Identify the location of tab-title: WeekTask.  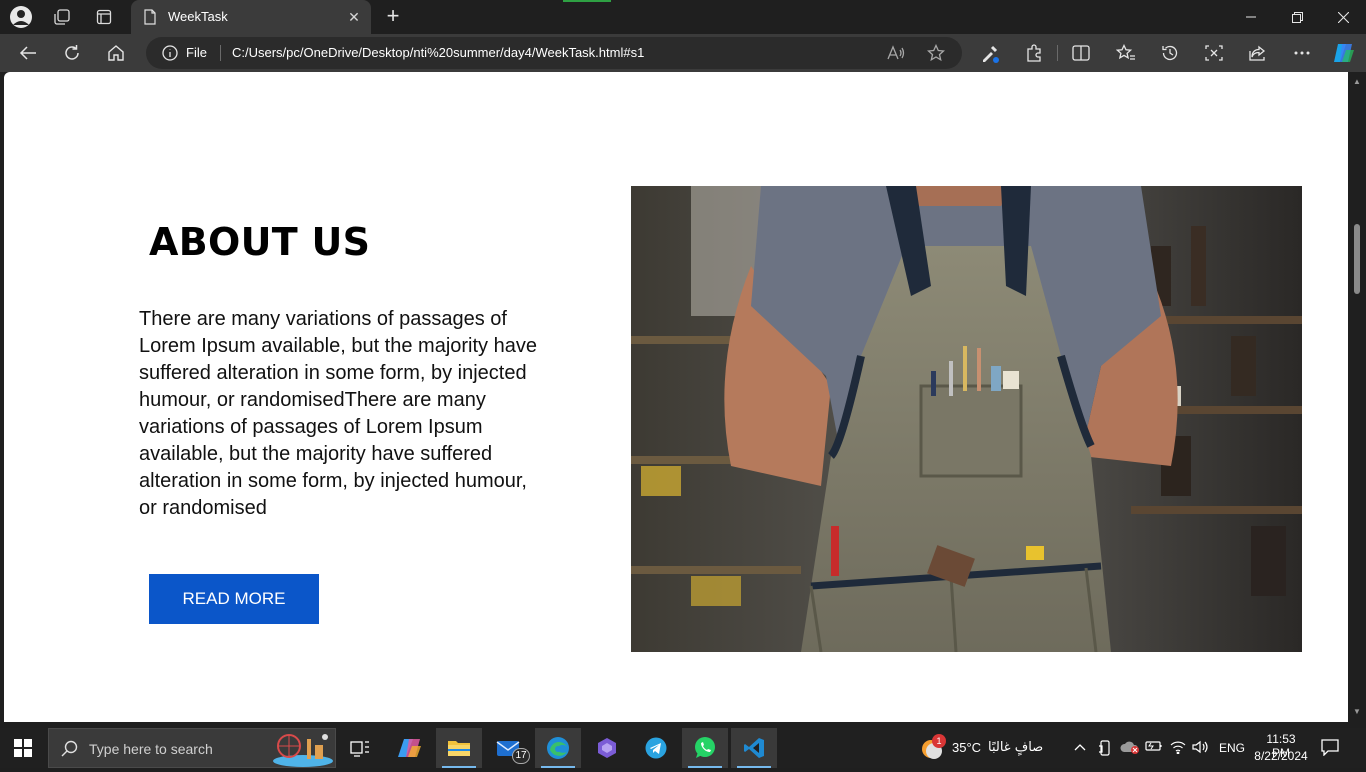
(198, 16).